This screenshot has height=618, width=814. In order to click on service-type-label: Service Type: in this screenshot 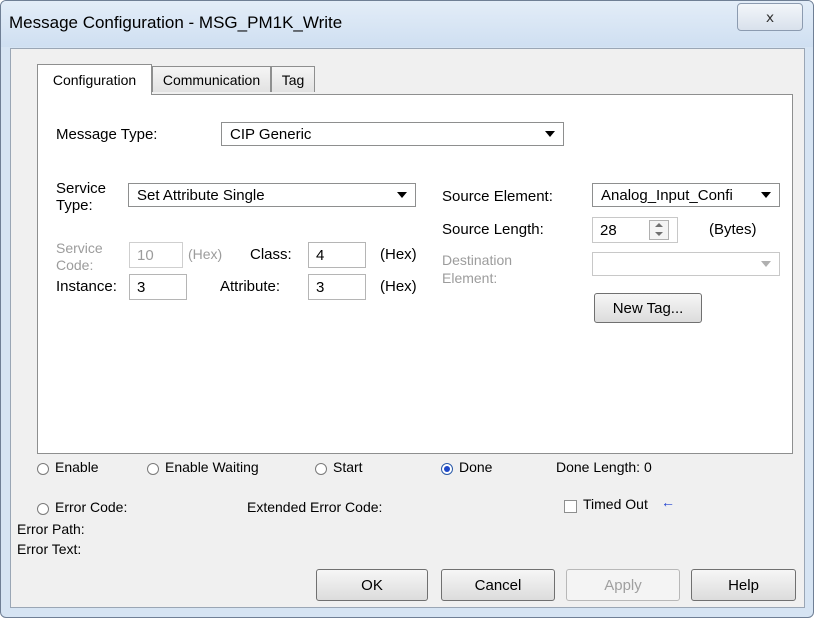, I will do `click(81, 197)`.